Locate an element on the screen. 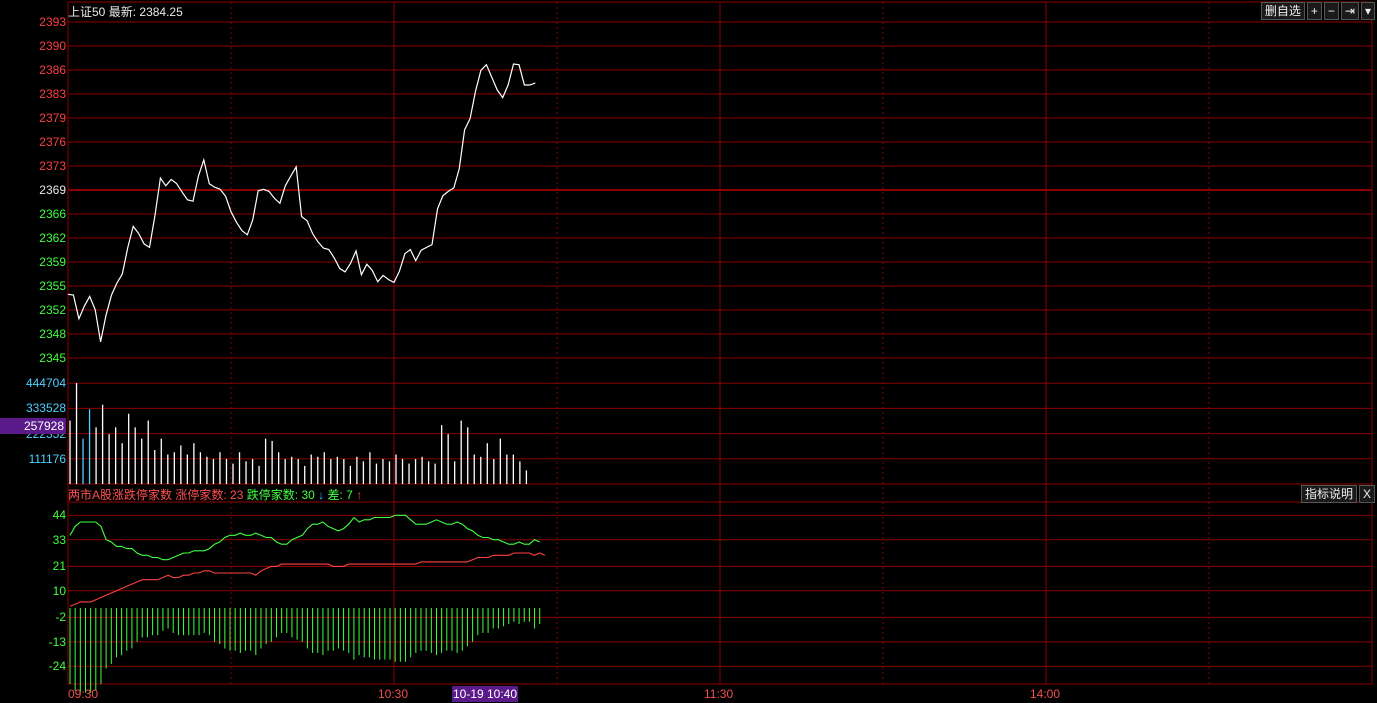 The height and width of the screenshot is (703, 1377). breadth-tick-label: 10 is located at coordinates (59, 590).